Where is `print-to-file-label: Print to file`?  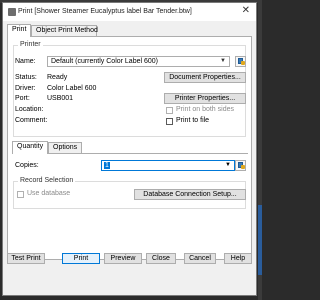 print-to-file-label: Print to file is located at coordinates (193, 120).